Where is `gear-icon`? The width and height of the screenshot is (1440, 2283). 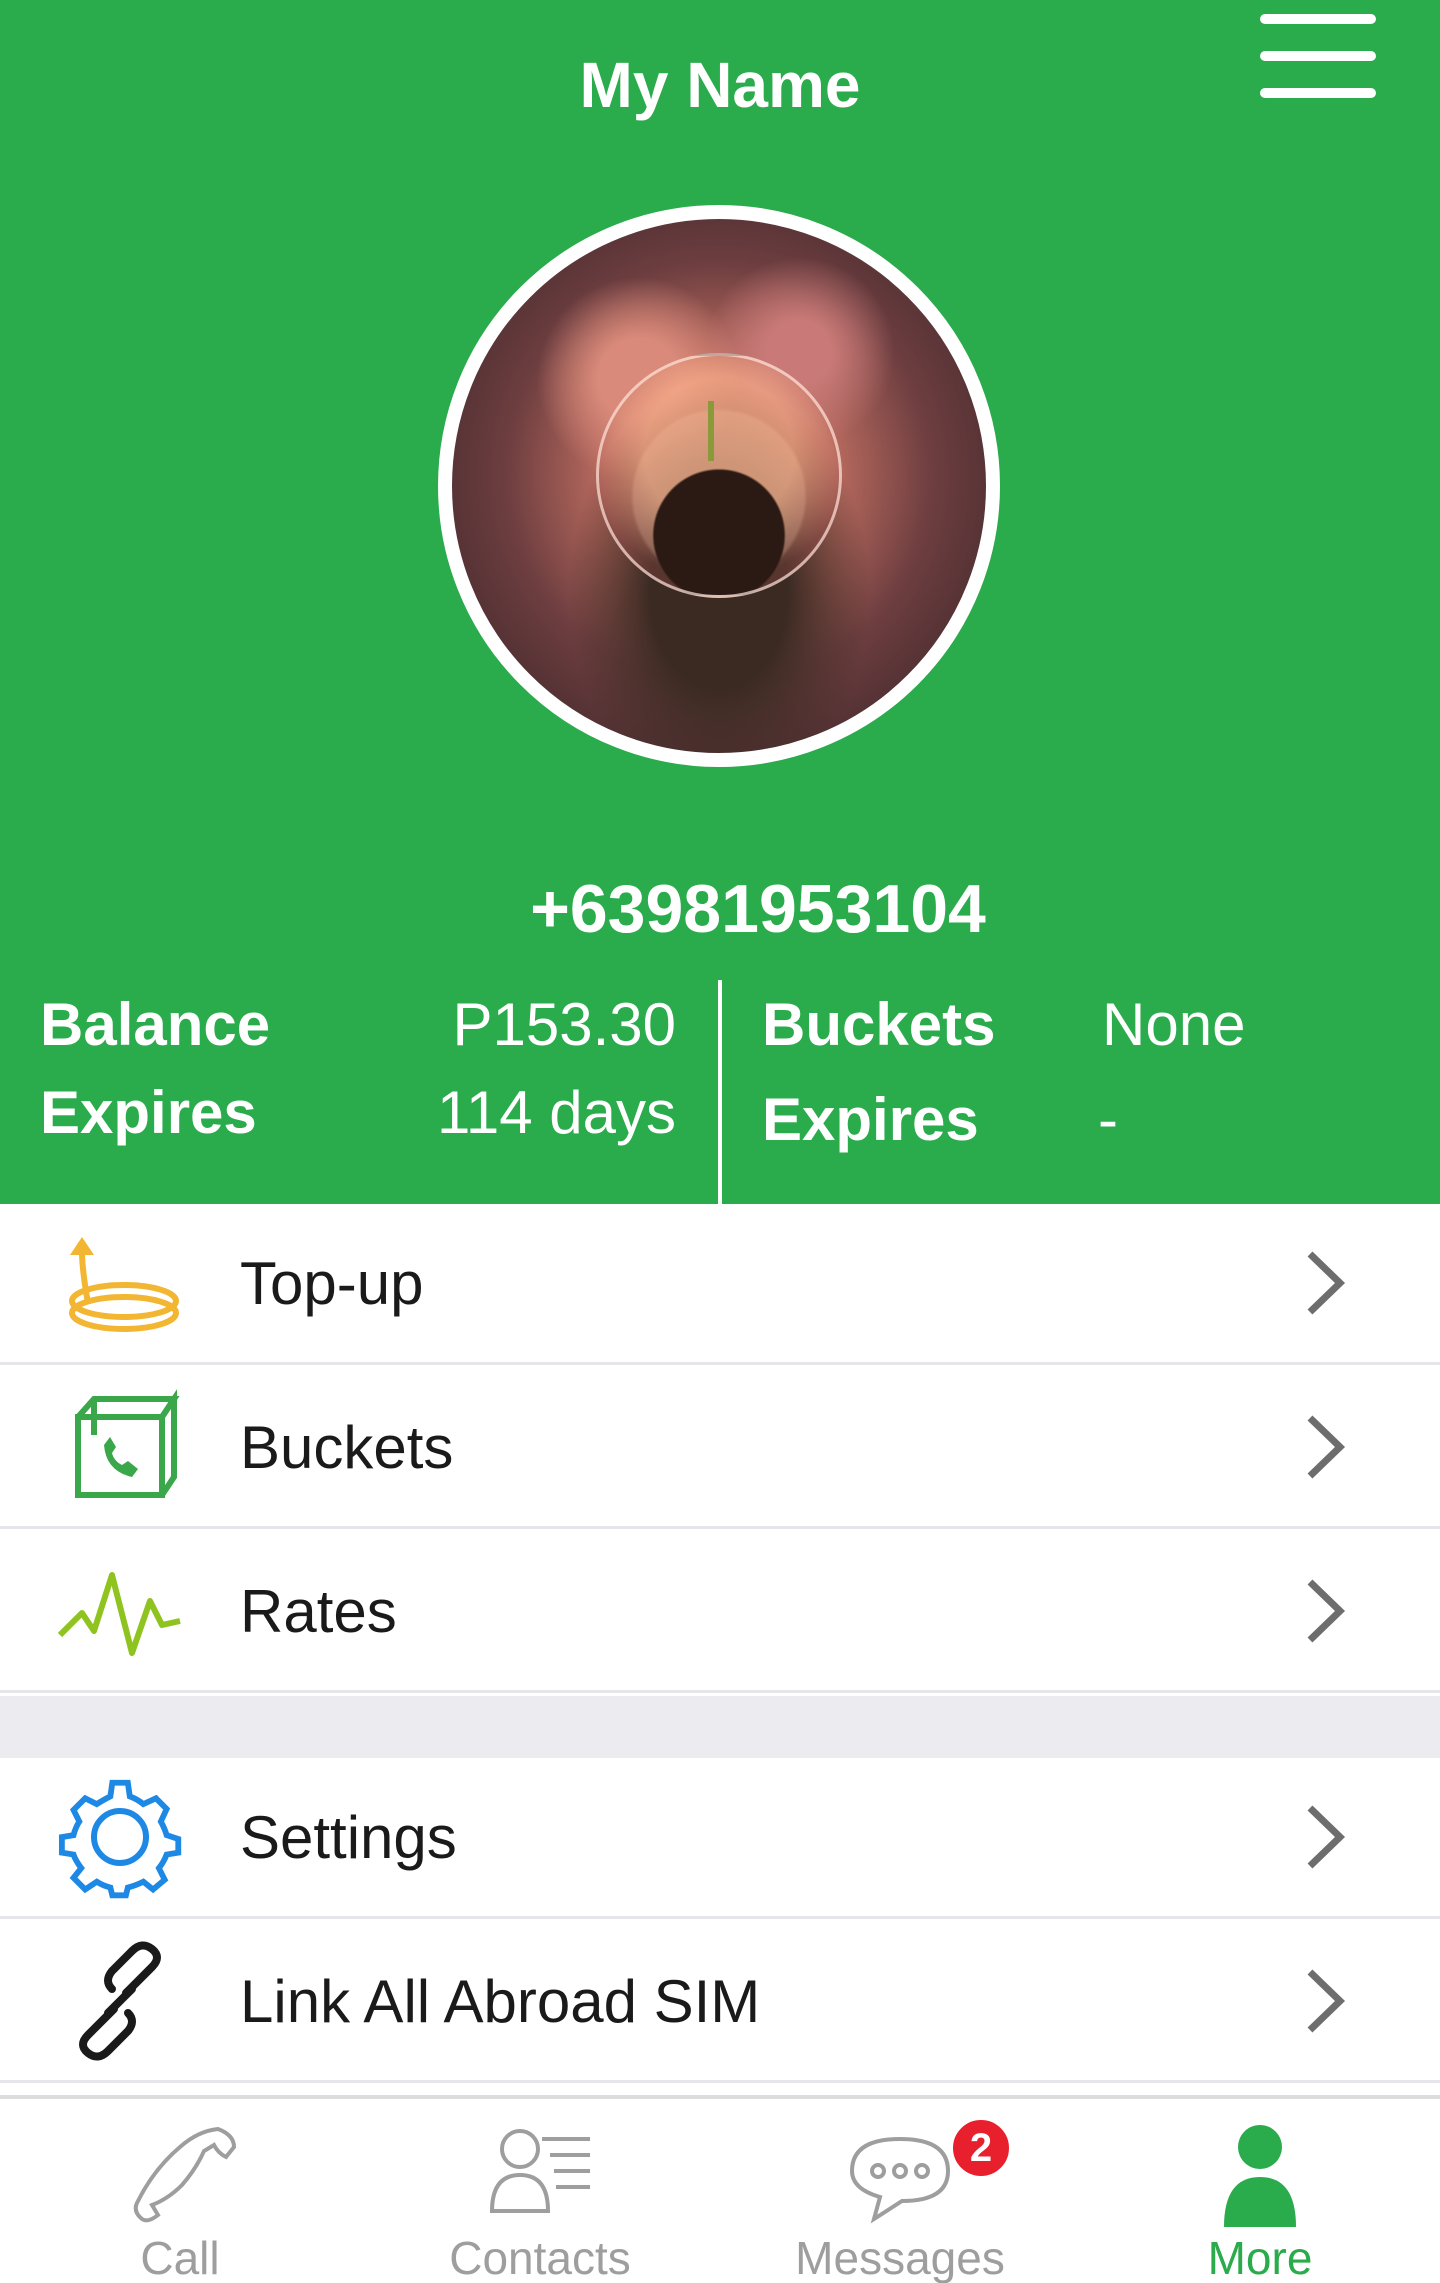 gear-icon is located at coordinates (120, 1837).